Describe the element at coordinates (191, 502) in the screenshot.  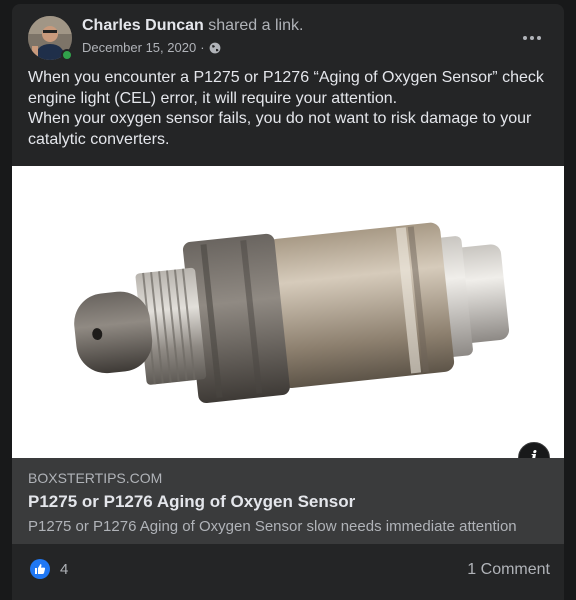
I see `link-title: P1275 or P1276 Aging of Oxygen Sensor` at that location.